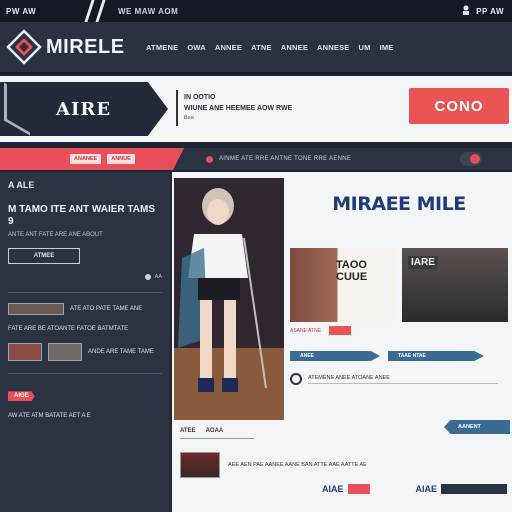 The width and height of the screenshot is (512, 512). Describe the element at coordinates (42, 11) in the screenshot. I see `top-strip-left: PW AW` at that location.